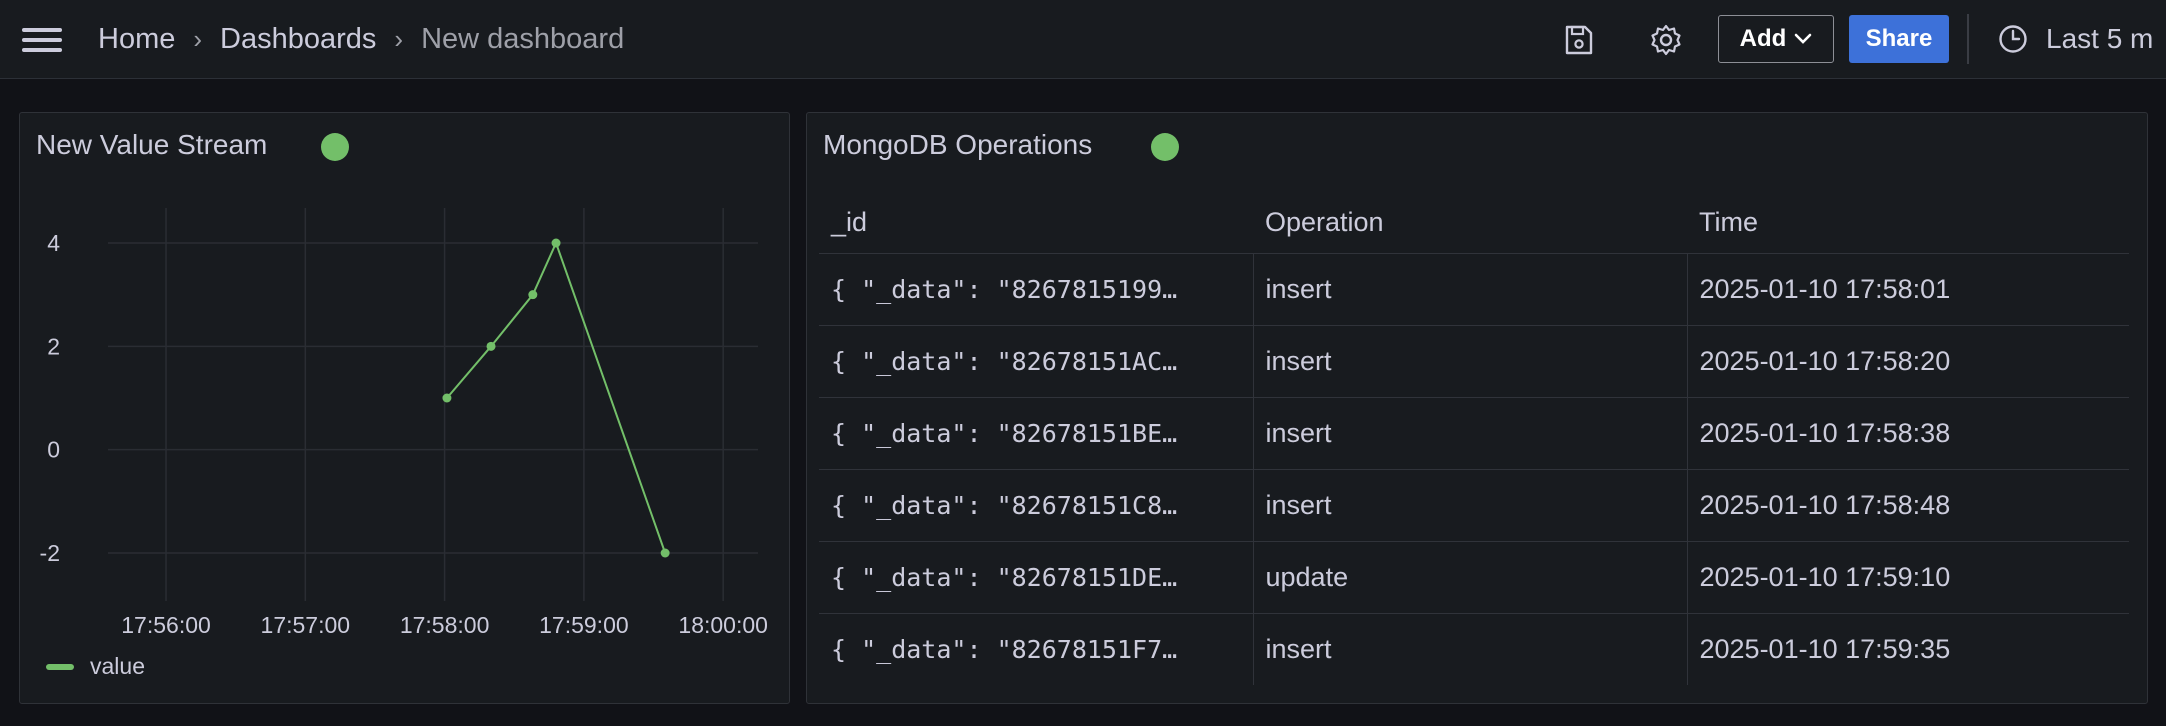 This screenshot has width=2166, height=726. What do you see at coordinates (117, 666) in the screenshot?
I see `legend-label: value` at bounding box center [117, 666].